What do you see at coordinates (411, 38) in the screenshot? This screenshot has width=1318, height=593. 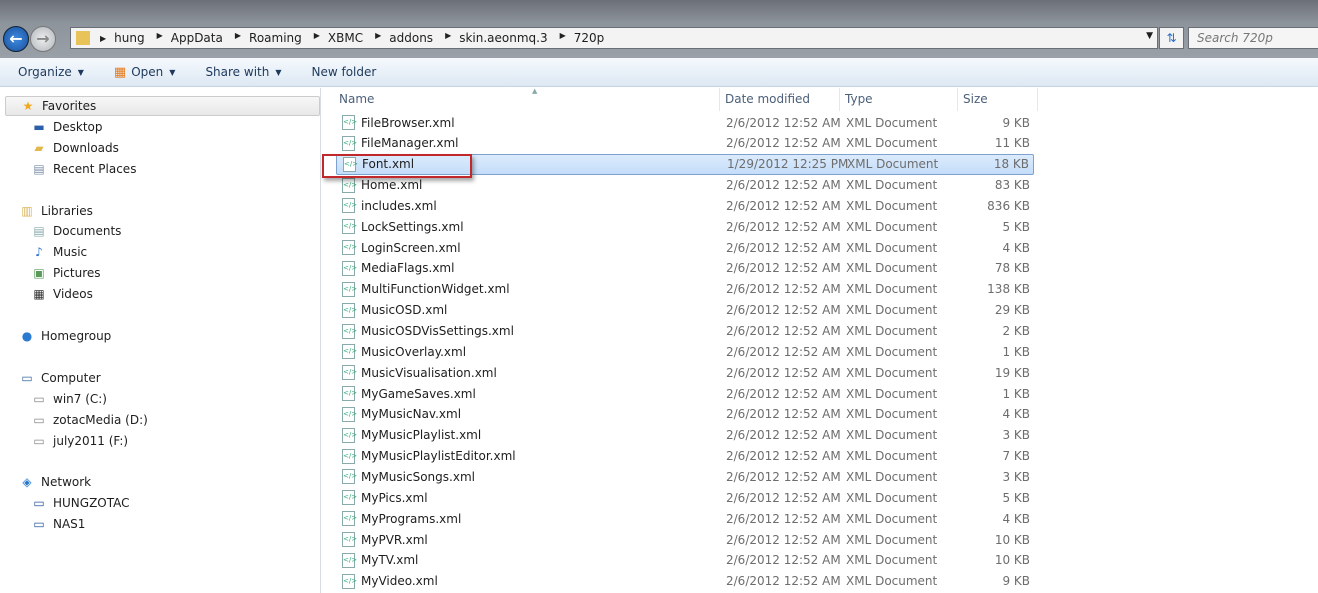 I see `breadcrumb-addons: addons` at bounding box center [411, 38].